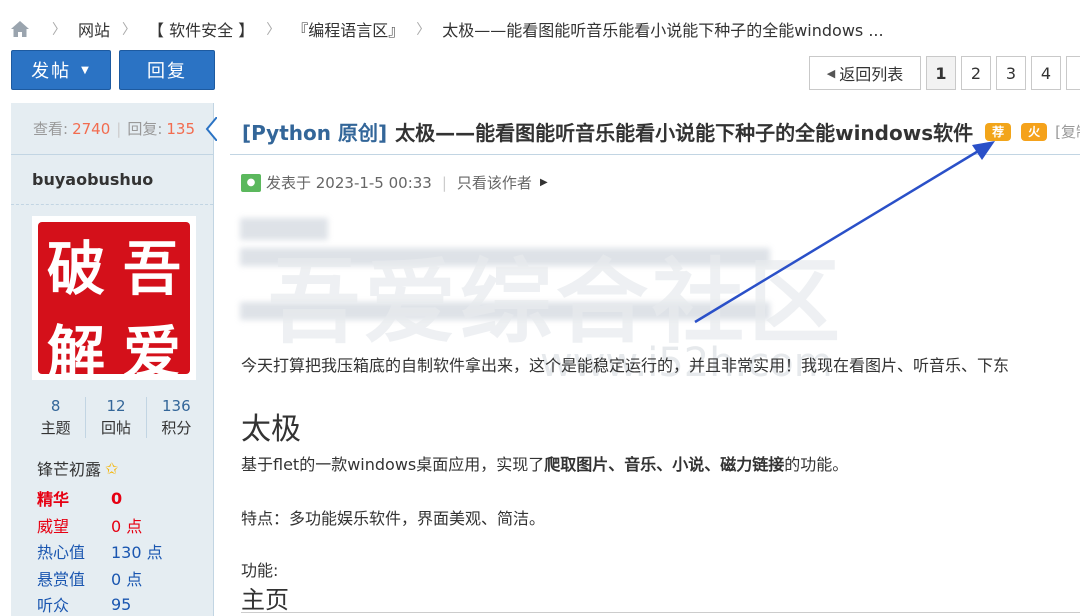  I want to click on author-counts: 8 主题 12 回帖 136 积分, so click(116, 417).